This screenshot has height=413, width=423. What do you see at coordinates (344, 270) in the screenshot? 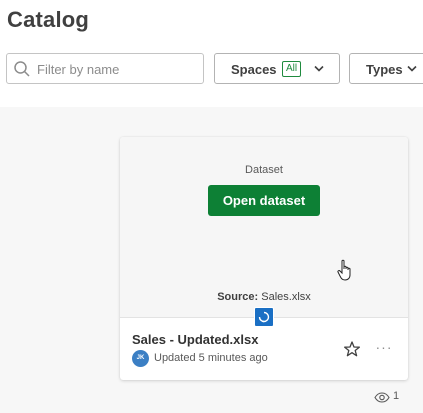
I see `hand-pointer-icon` at bounding box center [344, 270].